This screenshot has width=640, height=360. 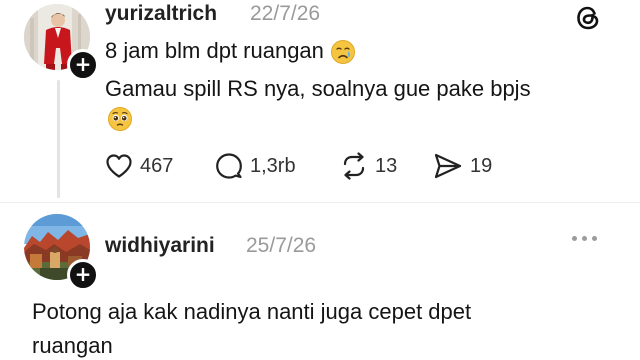 I want to click on share-count: 19, so click(x=481, y=165).